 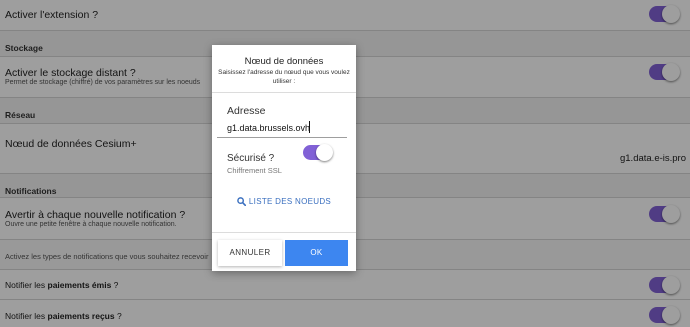 What do you see at coordinates (287, 128) in the screenshot?
I see `address-input` at bounding box center [287, 128].